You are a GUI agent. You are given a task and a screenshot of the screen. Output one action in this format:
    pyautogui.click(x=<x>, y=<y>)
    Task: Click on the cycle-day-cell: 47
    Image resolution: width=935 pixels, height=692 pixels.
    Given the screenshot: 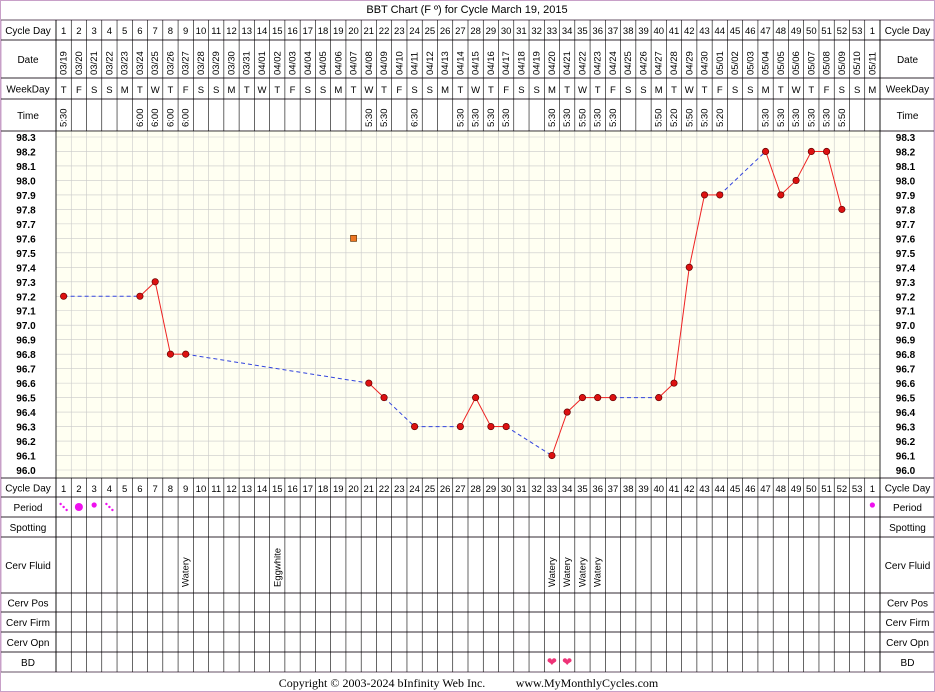 What is the action you would take?
    pyautogui.click(x=765, y=489)
    